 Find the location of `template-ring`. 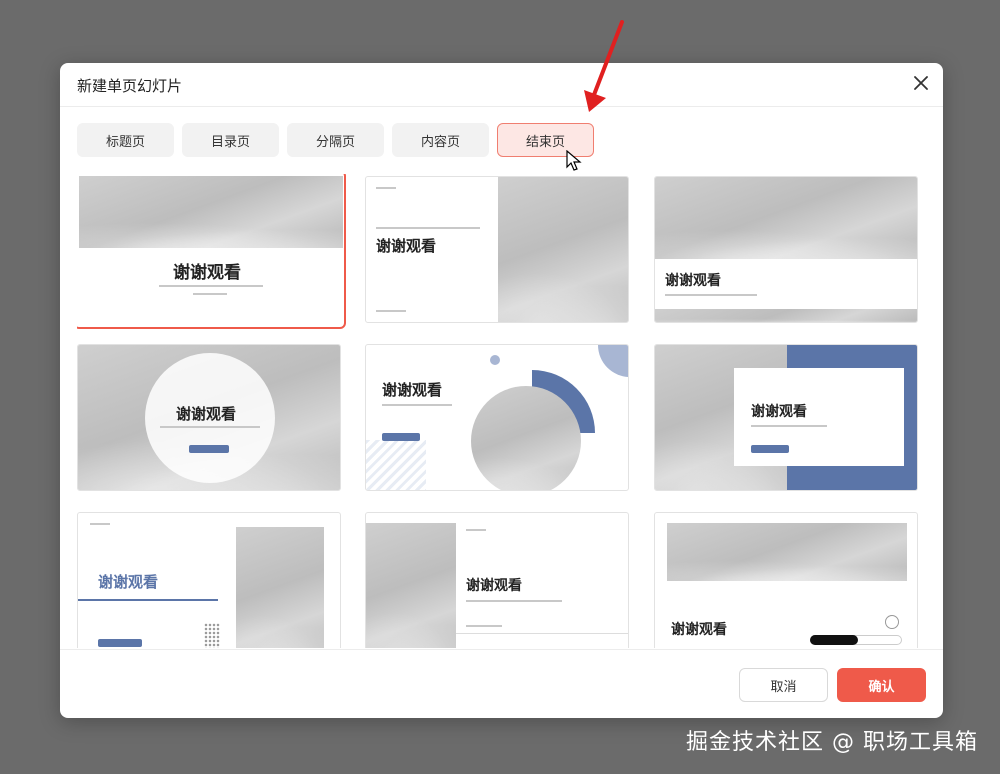

template-ring is located at coordinates (892, 622).